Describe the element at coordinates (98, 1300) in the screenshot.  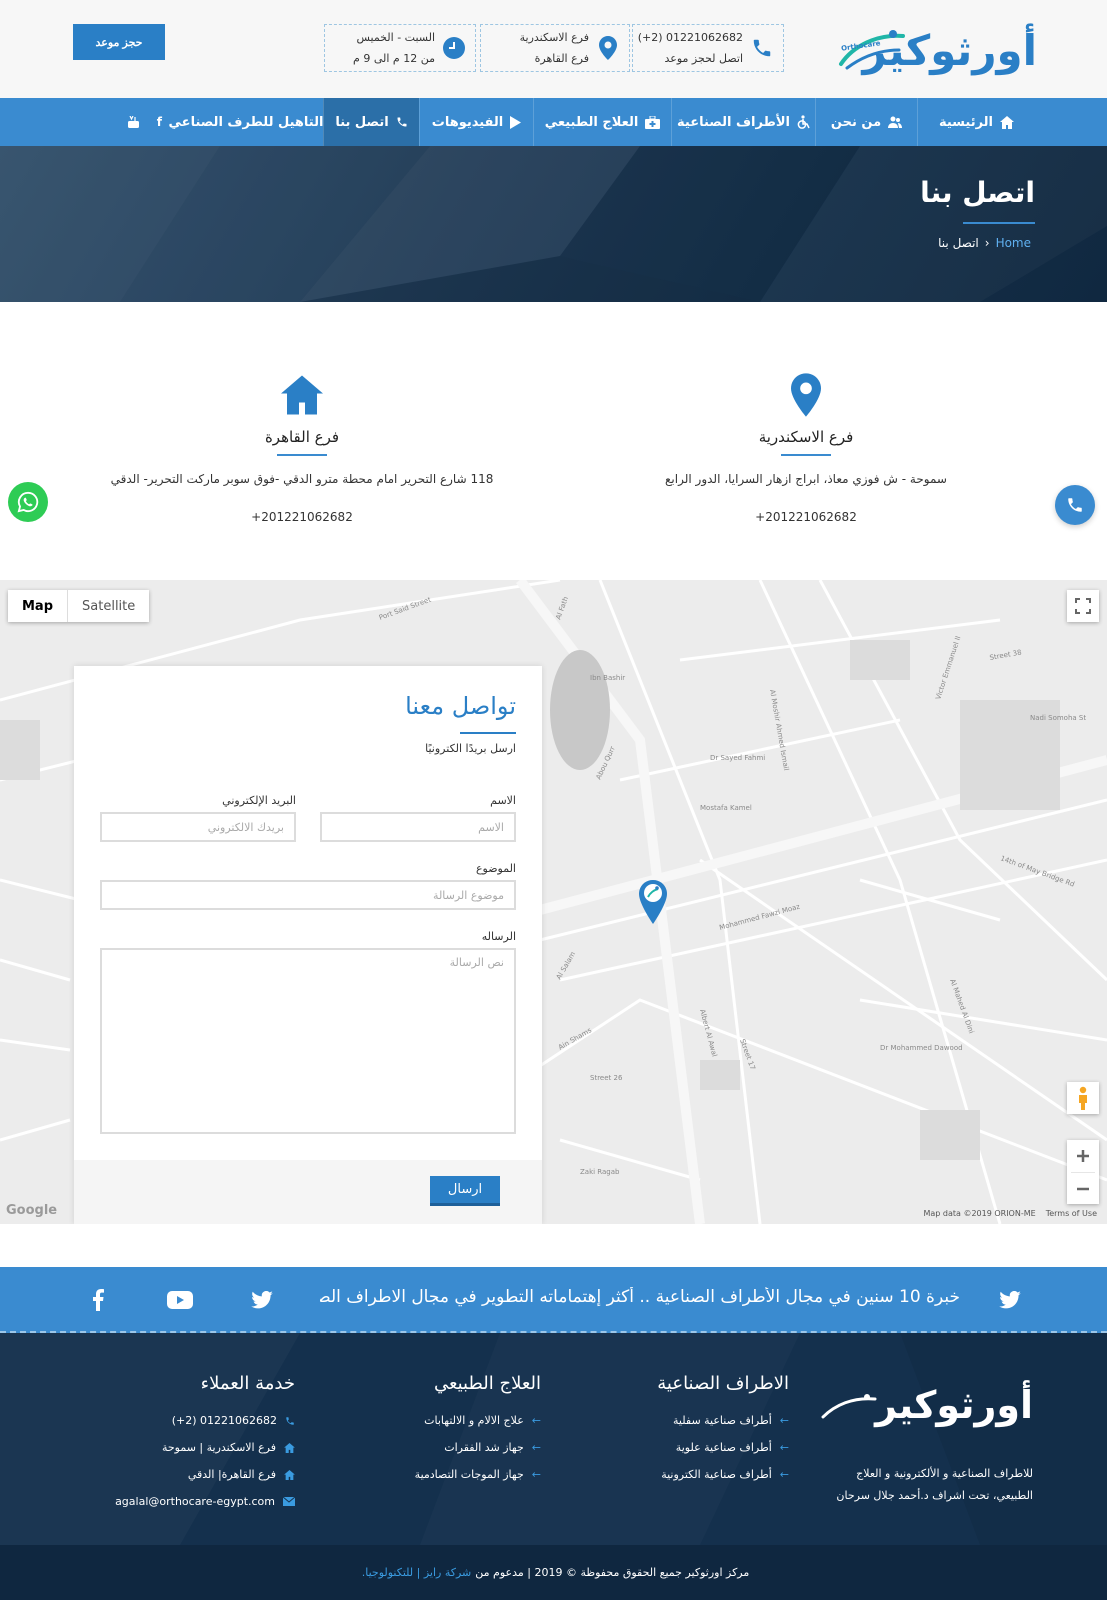
I see `facebook-icon` at that location.